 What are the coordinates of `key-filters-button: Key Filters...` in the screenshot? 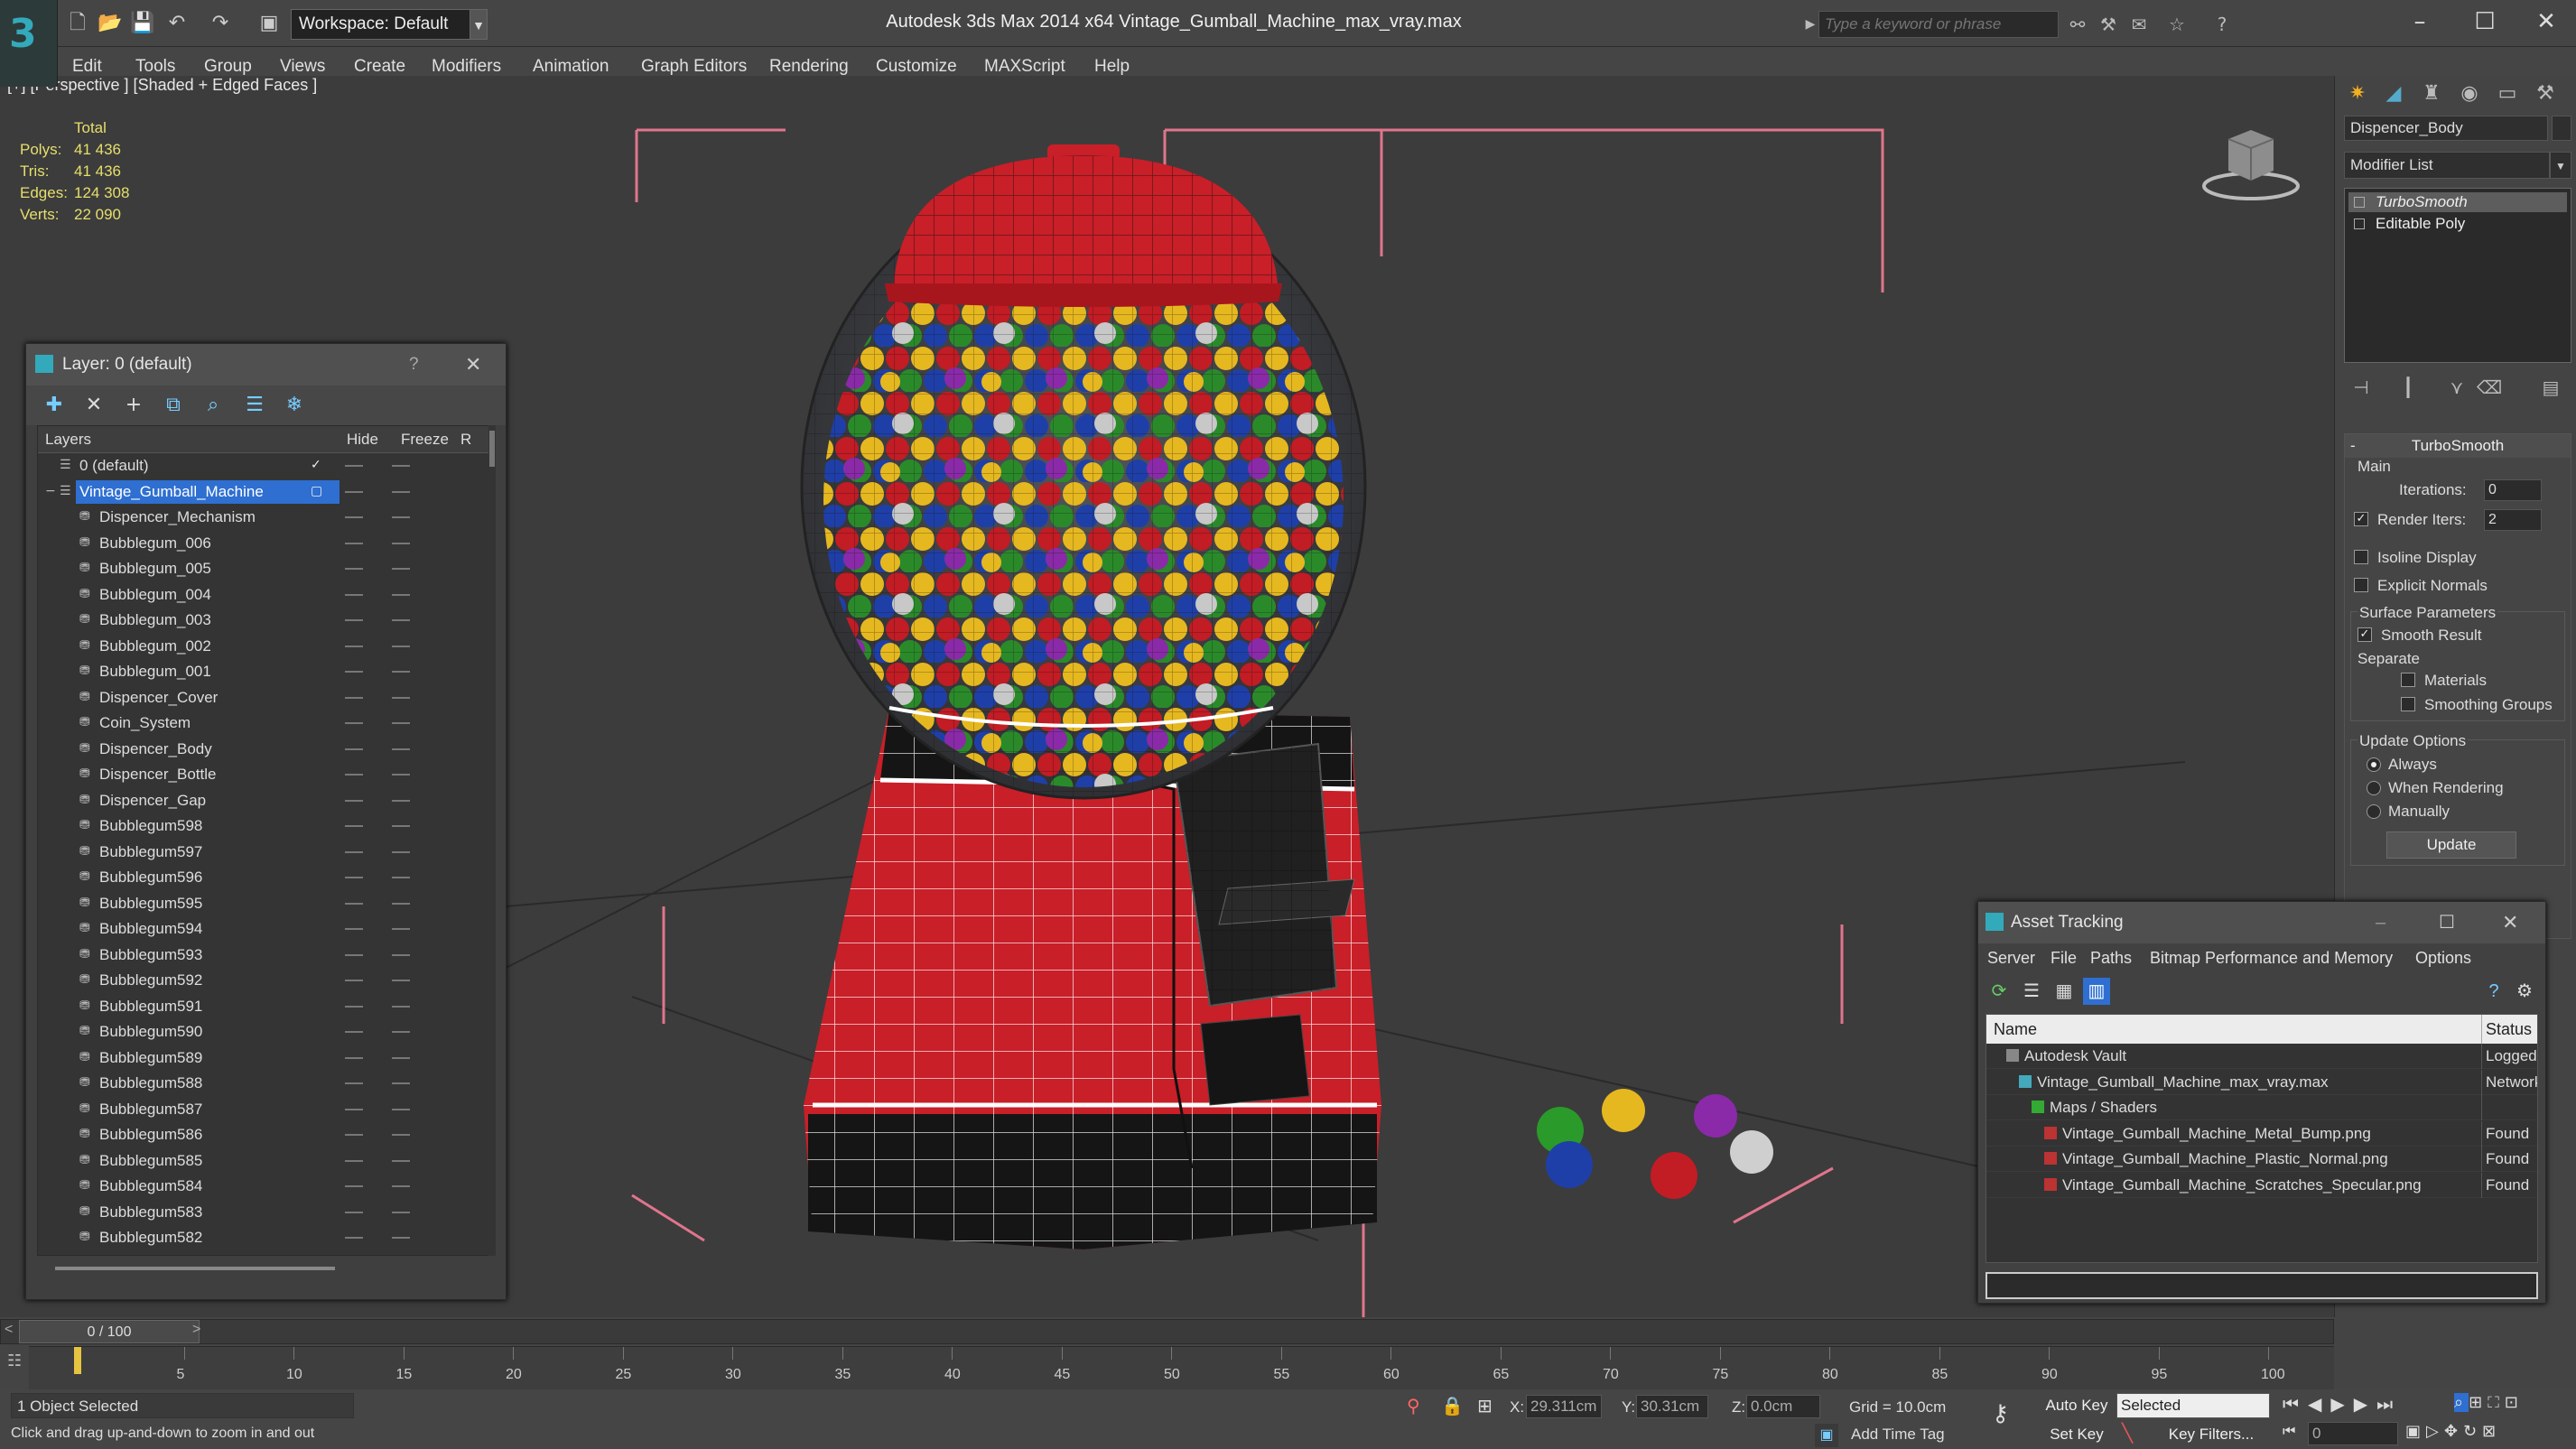 It's located at (2211, 1434).